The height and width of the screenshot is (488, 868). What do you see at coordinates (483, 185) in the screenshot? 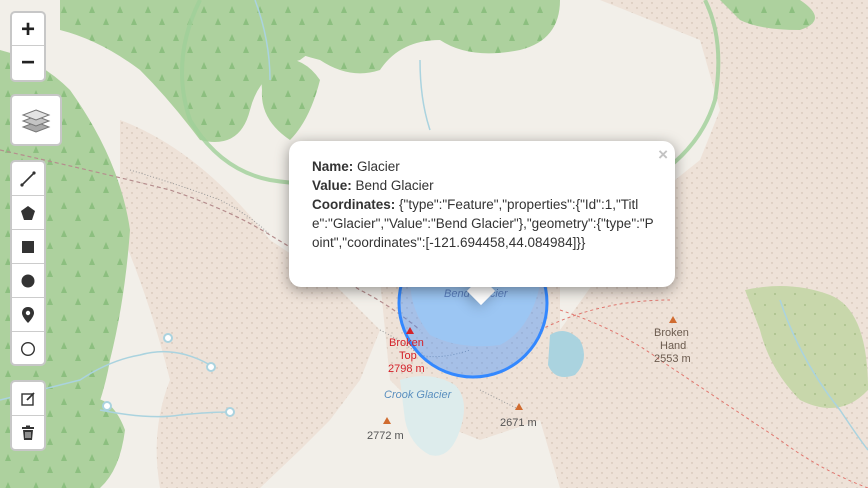
I see `popup-value-row: Value: Bend Glacier` at bounding box center [483, 185].